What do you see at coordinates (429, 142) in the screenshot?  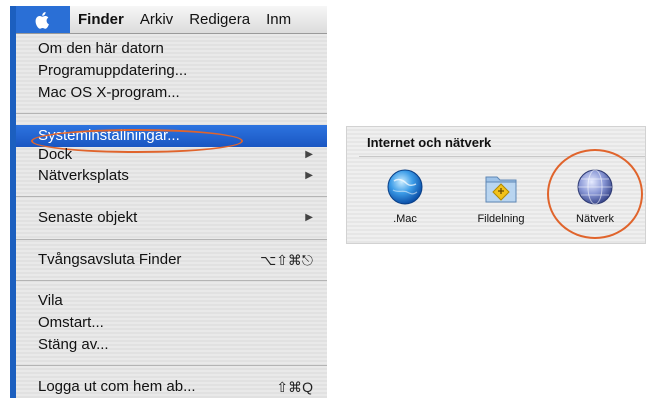 I see `section-title: Internet och nätverk` at bounding box center [429, 142].